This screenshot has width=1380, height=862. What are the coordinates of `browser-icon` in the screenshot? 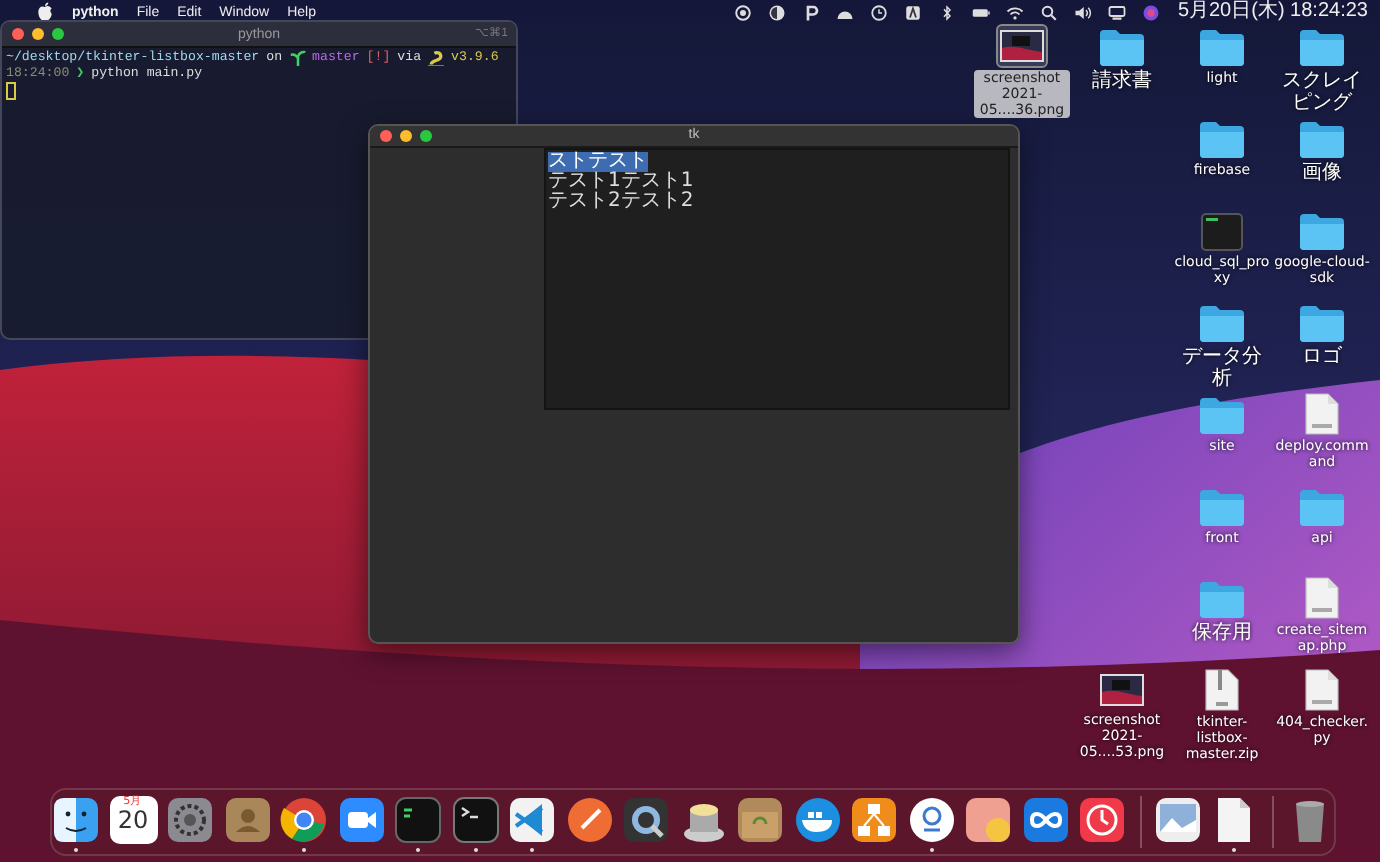 It's located at (304, 820).